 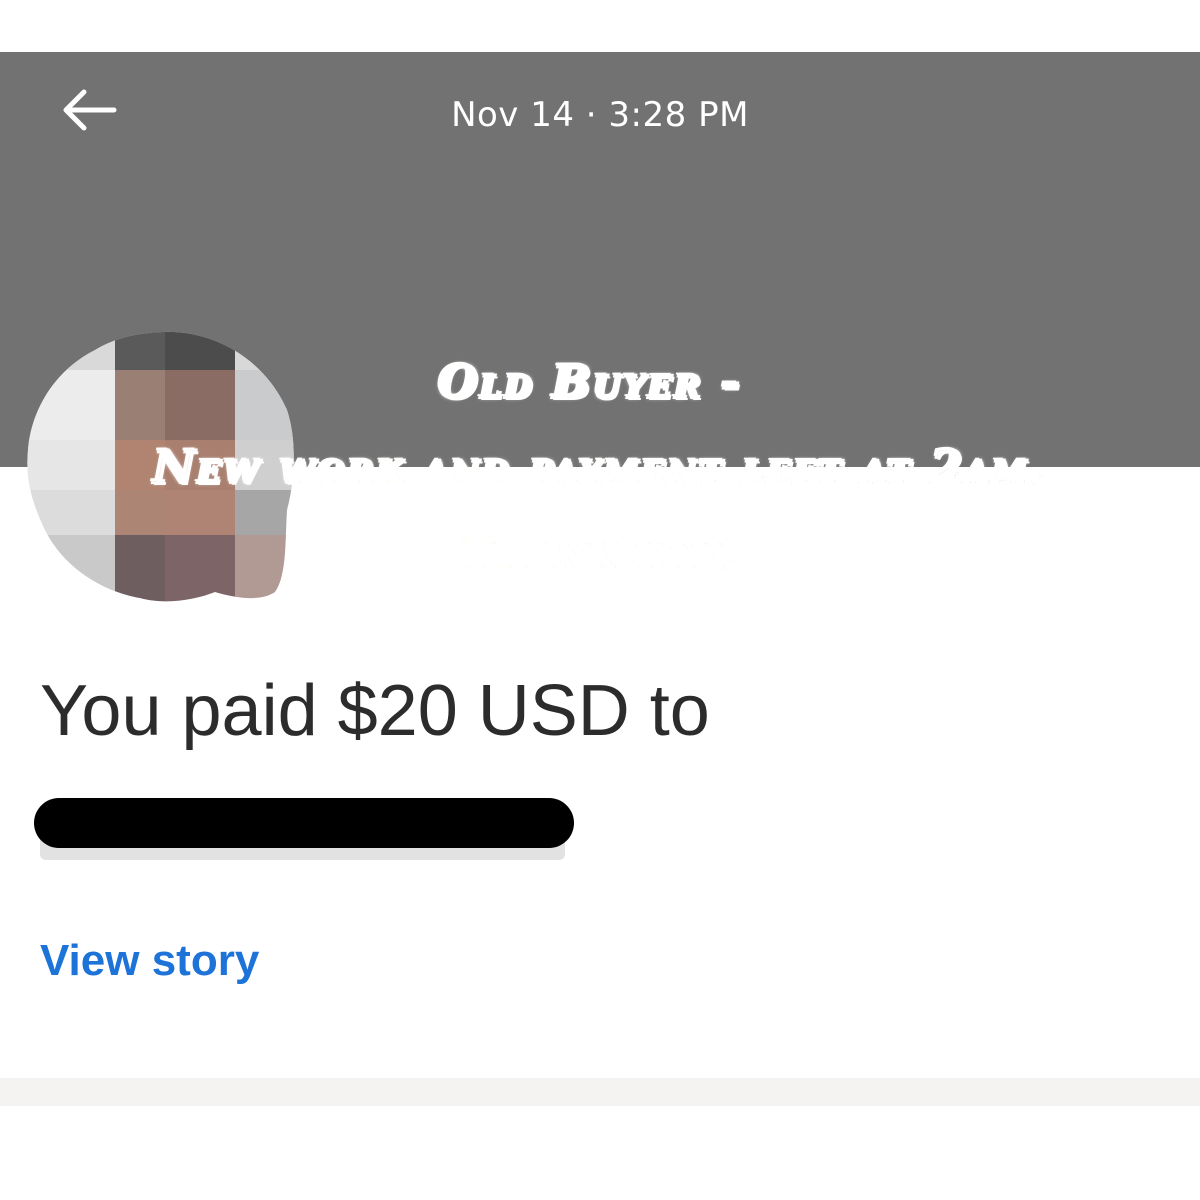 I want to click on payment-summary: You paid $20 USD to, so click(x=375, y=711).